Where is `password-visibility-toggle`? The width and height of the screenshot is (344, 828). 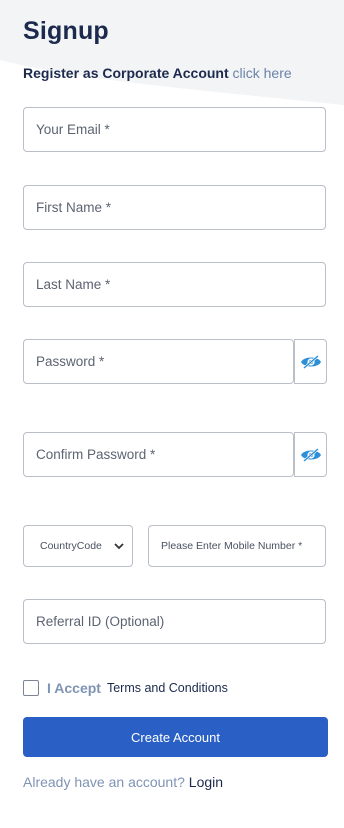 password-visibility-toggle is located at coordinates (310, 361).